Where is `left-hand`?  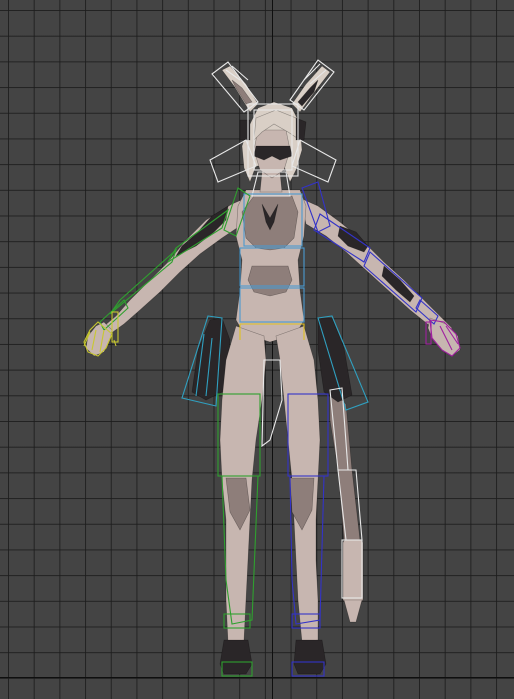 left-hand is located at coordinates (99, 339).